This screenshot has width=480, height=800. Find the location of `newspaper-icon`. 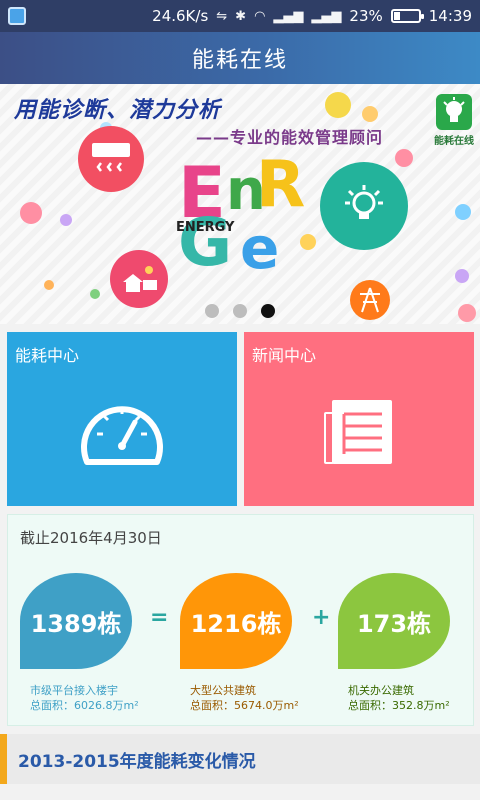

newspaper-icon is located at coordinates (358, 432).